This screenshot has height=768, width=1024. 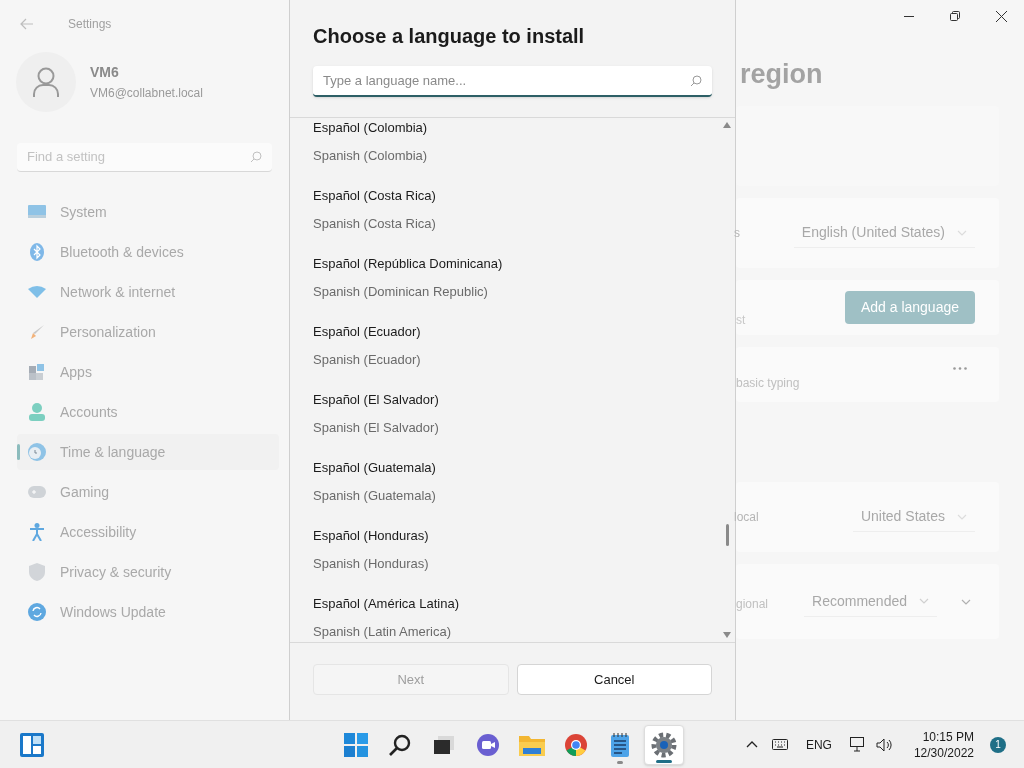 What do you see at coordinates (367, 332) in the screenshot?
I see `language-native-name: Español (Ecuador)` at bounding box center [367, 332].